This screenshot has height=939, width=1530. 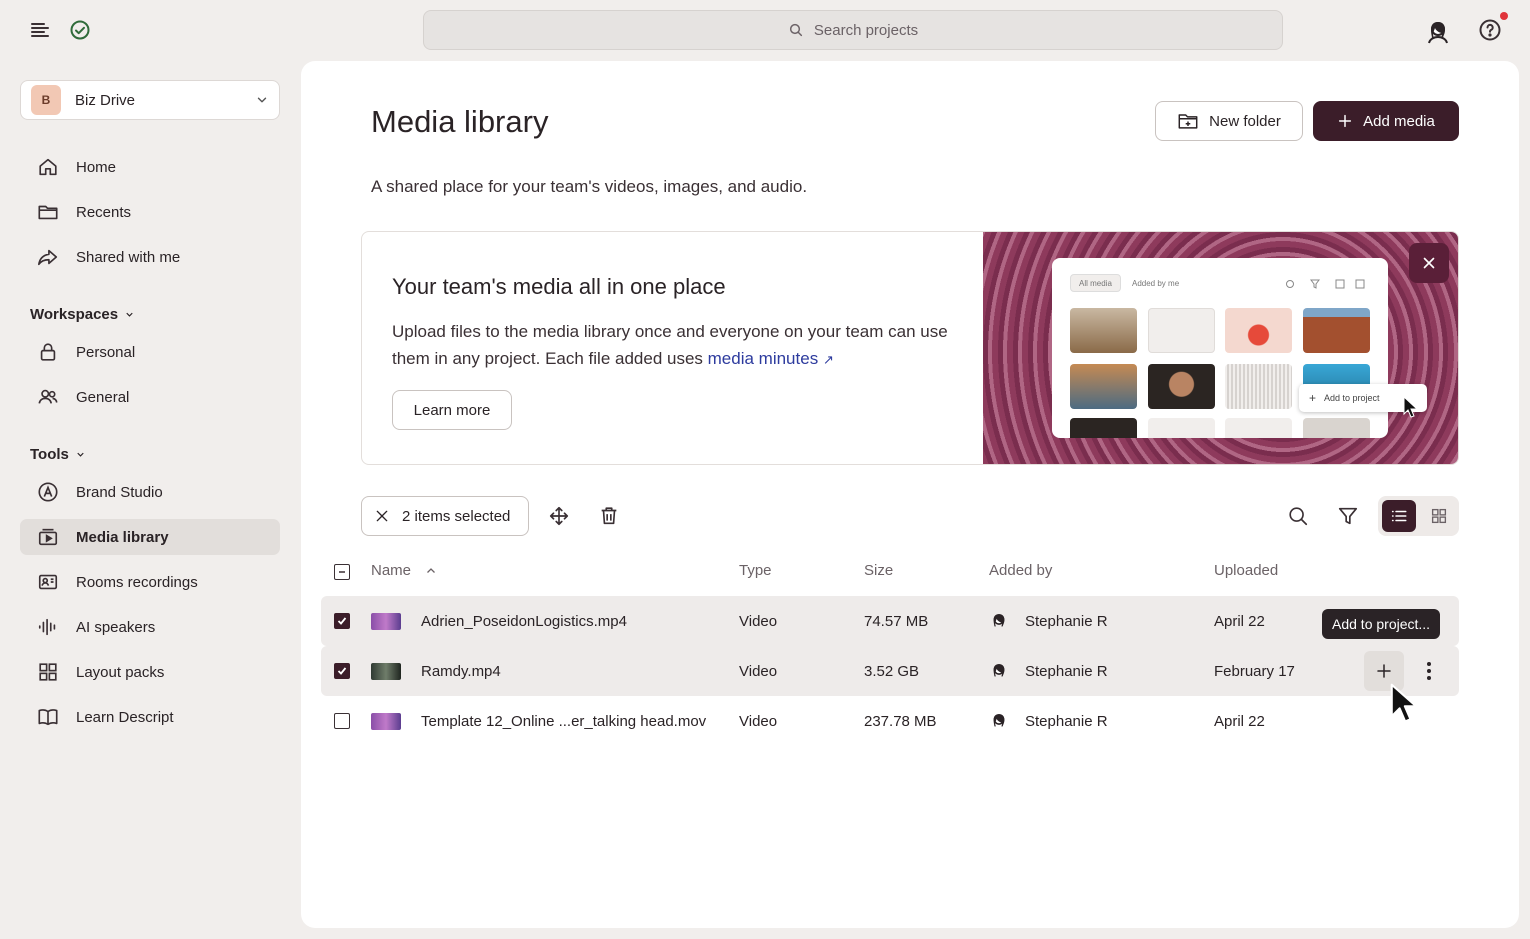 What do you see at coordinates (48, 167) in the screenshot?
I see `home-icon` at bounding box center [48, 167].